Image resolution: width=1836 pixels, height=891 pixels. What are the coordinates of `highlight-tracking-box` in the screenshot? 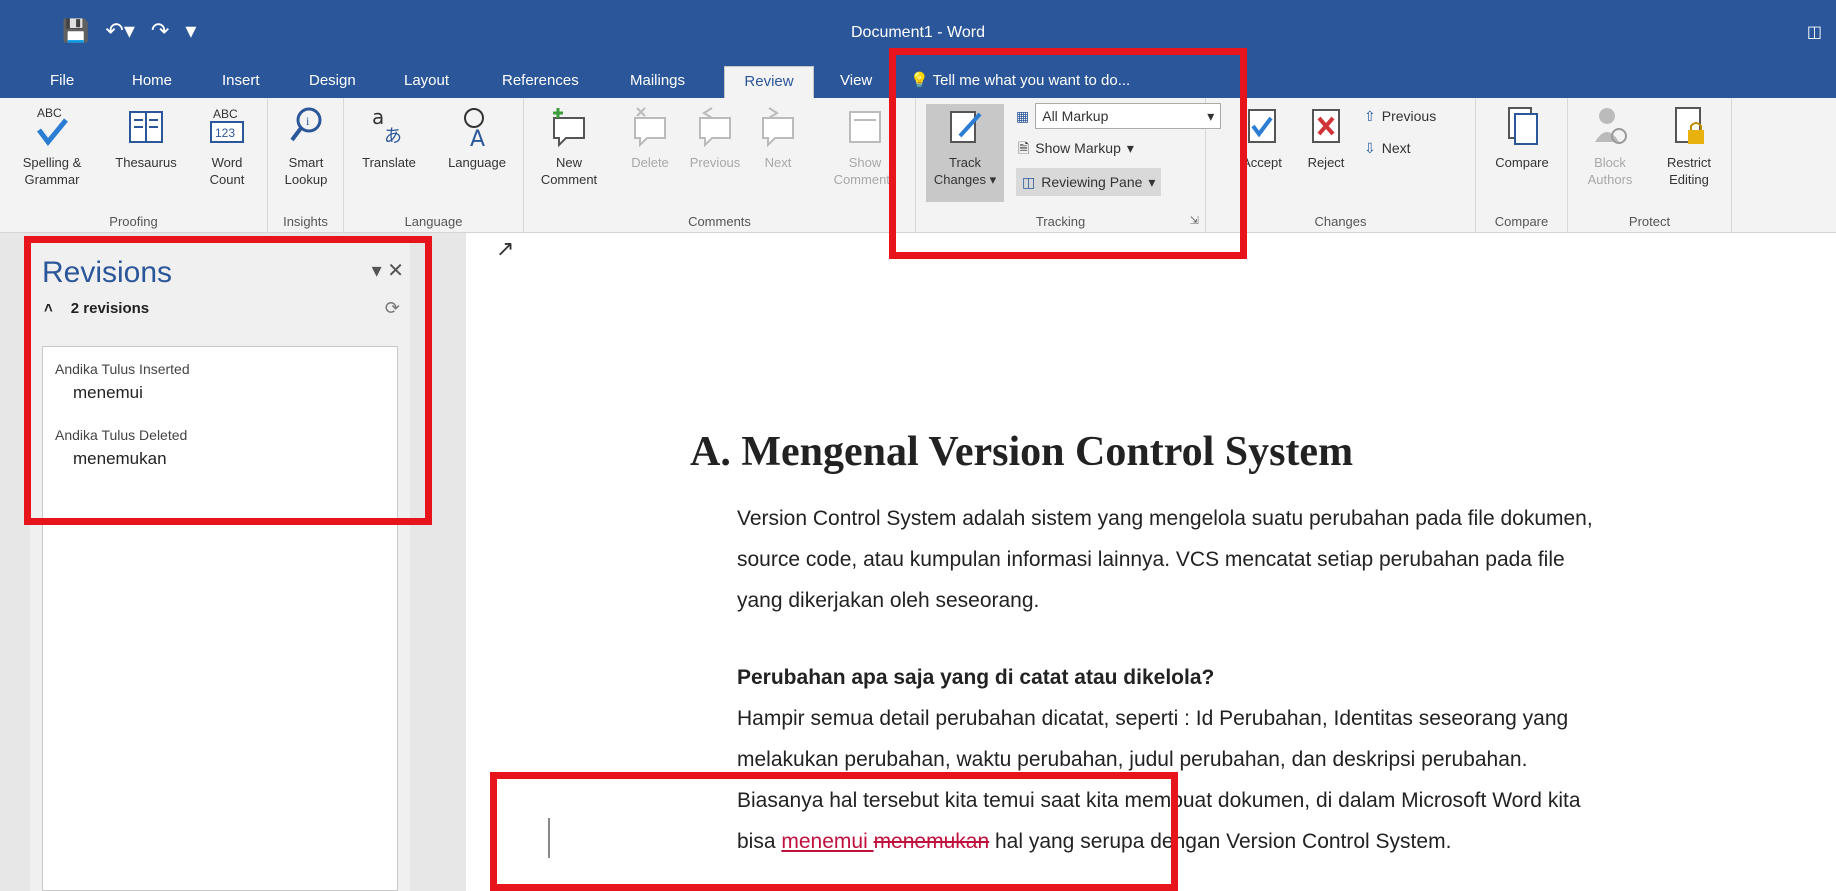 It's located at (1068, 153).